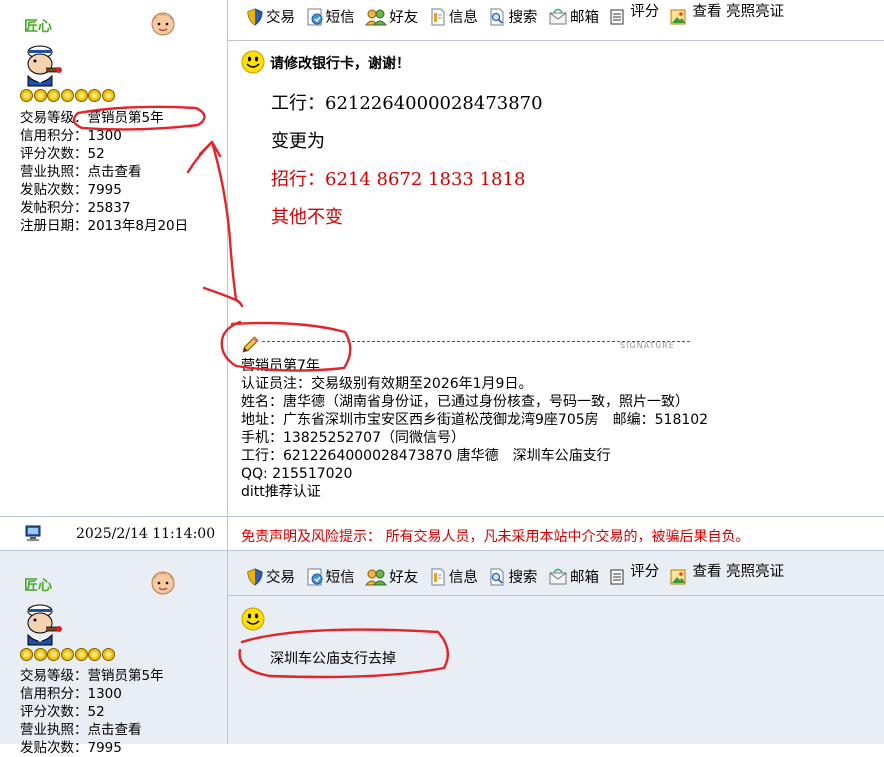 This screenshot has width=884, height=757. I want to click on disclaimer: 免责声明及风险提示： 所有交易人员，凡未采用本站中介交易的，被骗后果自负。, so click(495, 537).